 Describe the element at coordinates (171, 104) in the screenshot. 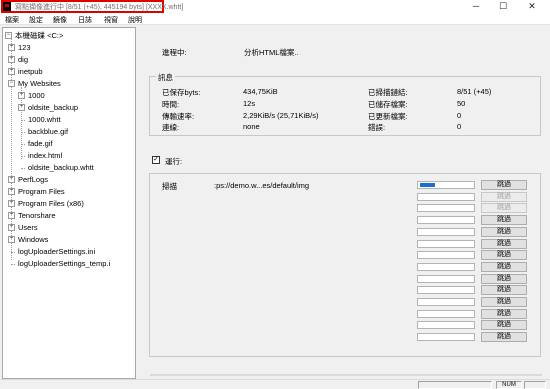

I see `time-label: 時間:` at that location.